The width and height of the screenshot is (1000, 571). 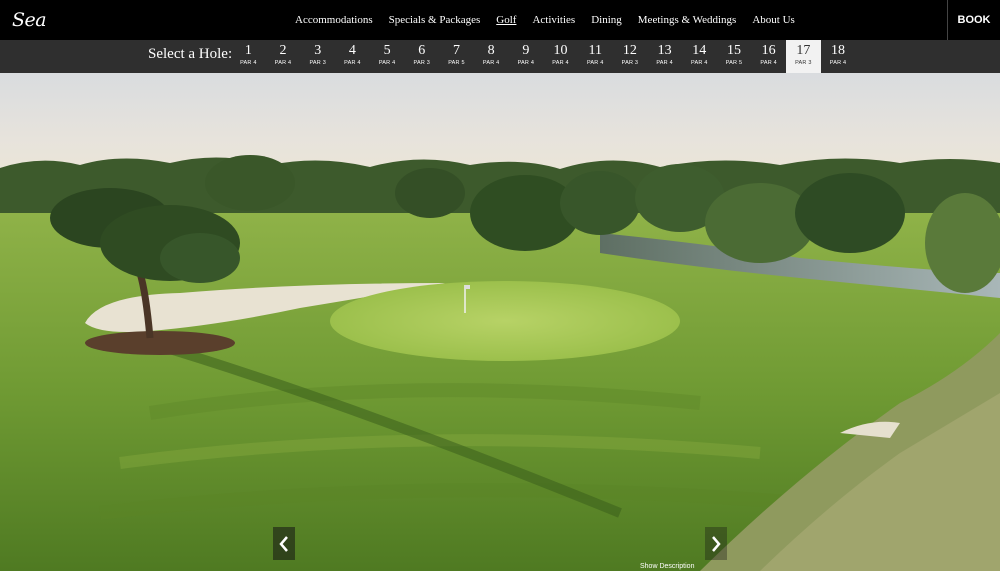 I want to click on chevron-right-icon, so click(x=716, y=543).